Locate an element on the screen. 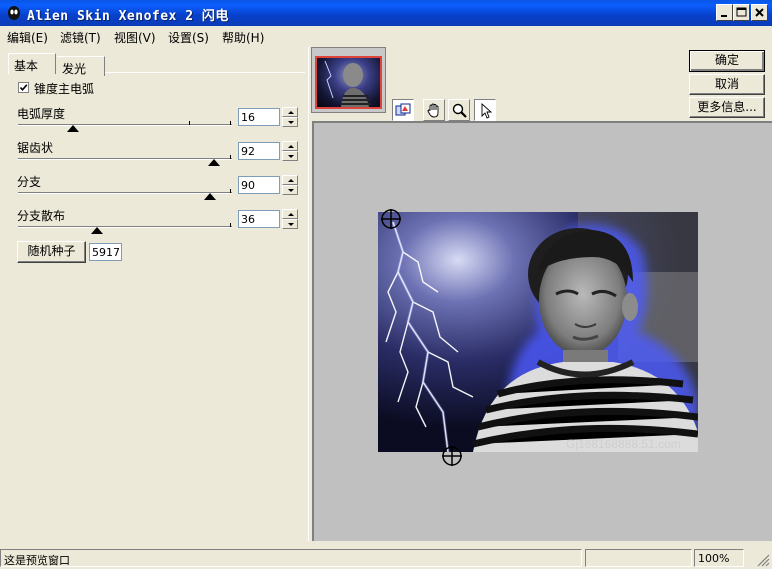  branch-spinner is located at coordinates (290, 185).